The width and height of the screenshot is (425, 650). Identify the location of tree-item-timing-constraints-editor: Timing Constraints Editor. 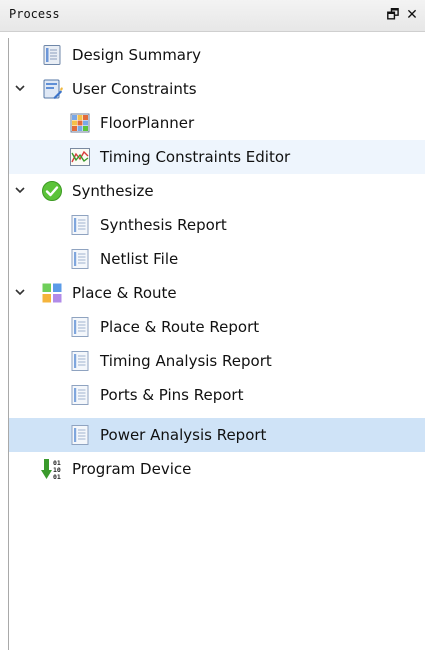
(217, 157).